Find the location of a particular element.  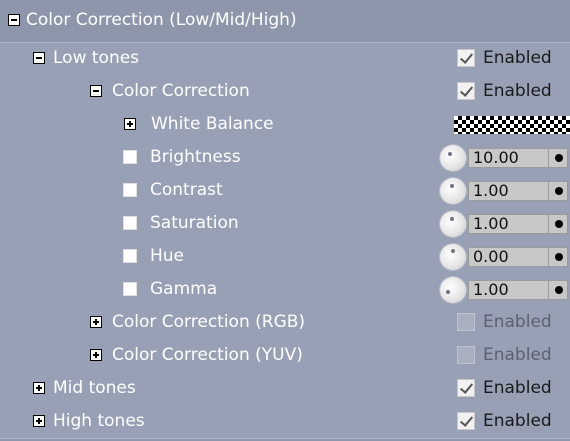

tree-row-high-tones: High tones Enabled is located at coordinates (285, 422).